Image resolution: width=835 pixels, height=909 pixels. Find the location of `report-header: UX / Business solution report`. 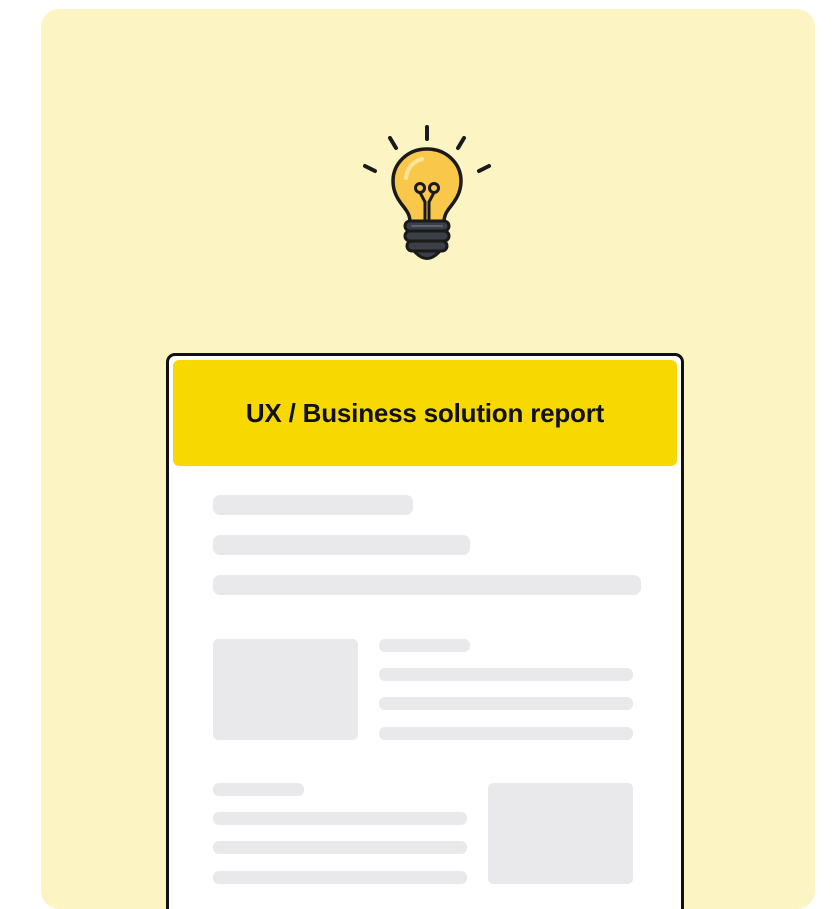

report-header: UX / Business solution report is located at coordinates (425, 413).